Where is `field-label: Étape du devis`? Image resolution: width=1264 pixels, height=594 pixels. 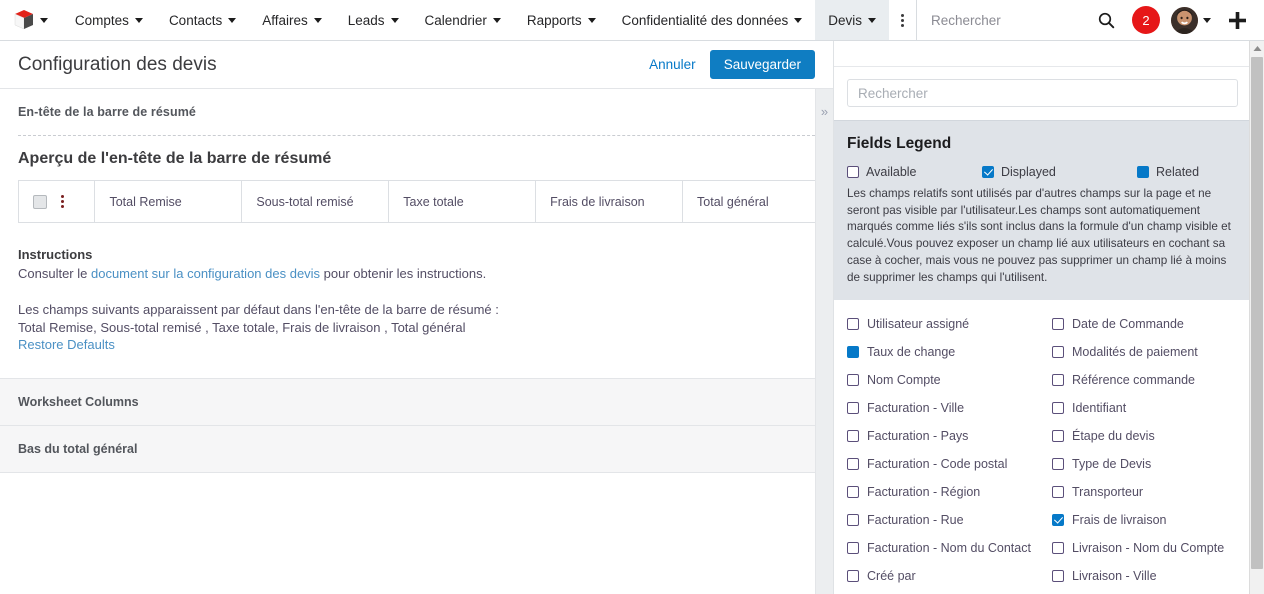 field-label: Étape du devis is located at coordinates (1113, 436).